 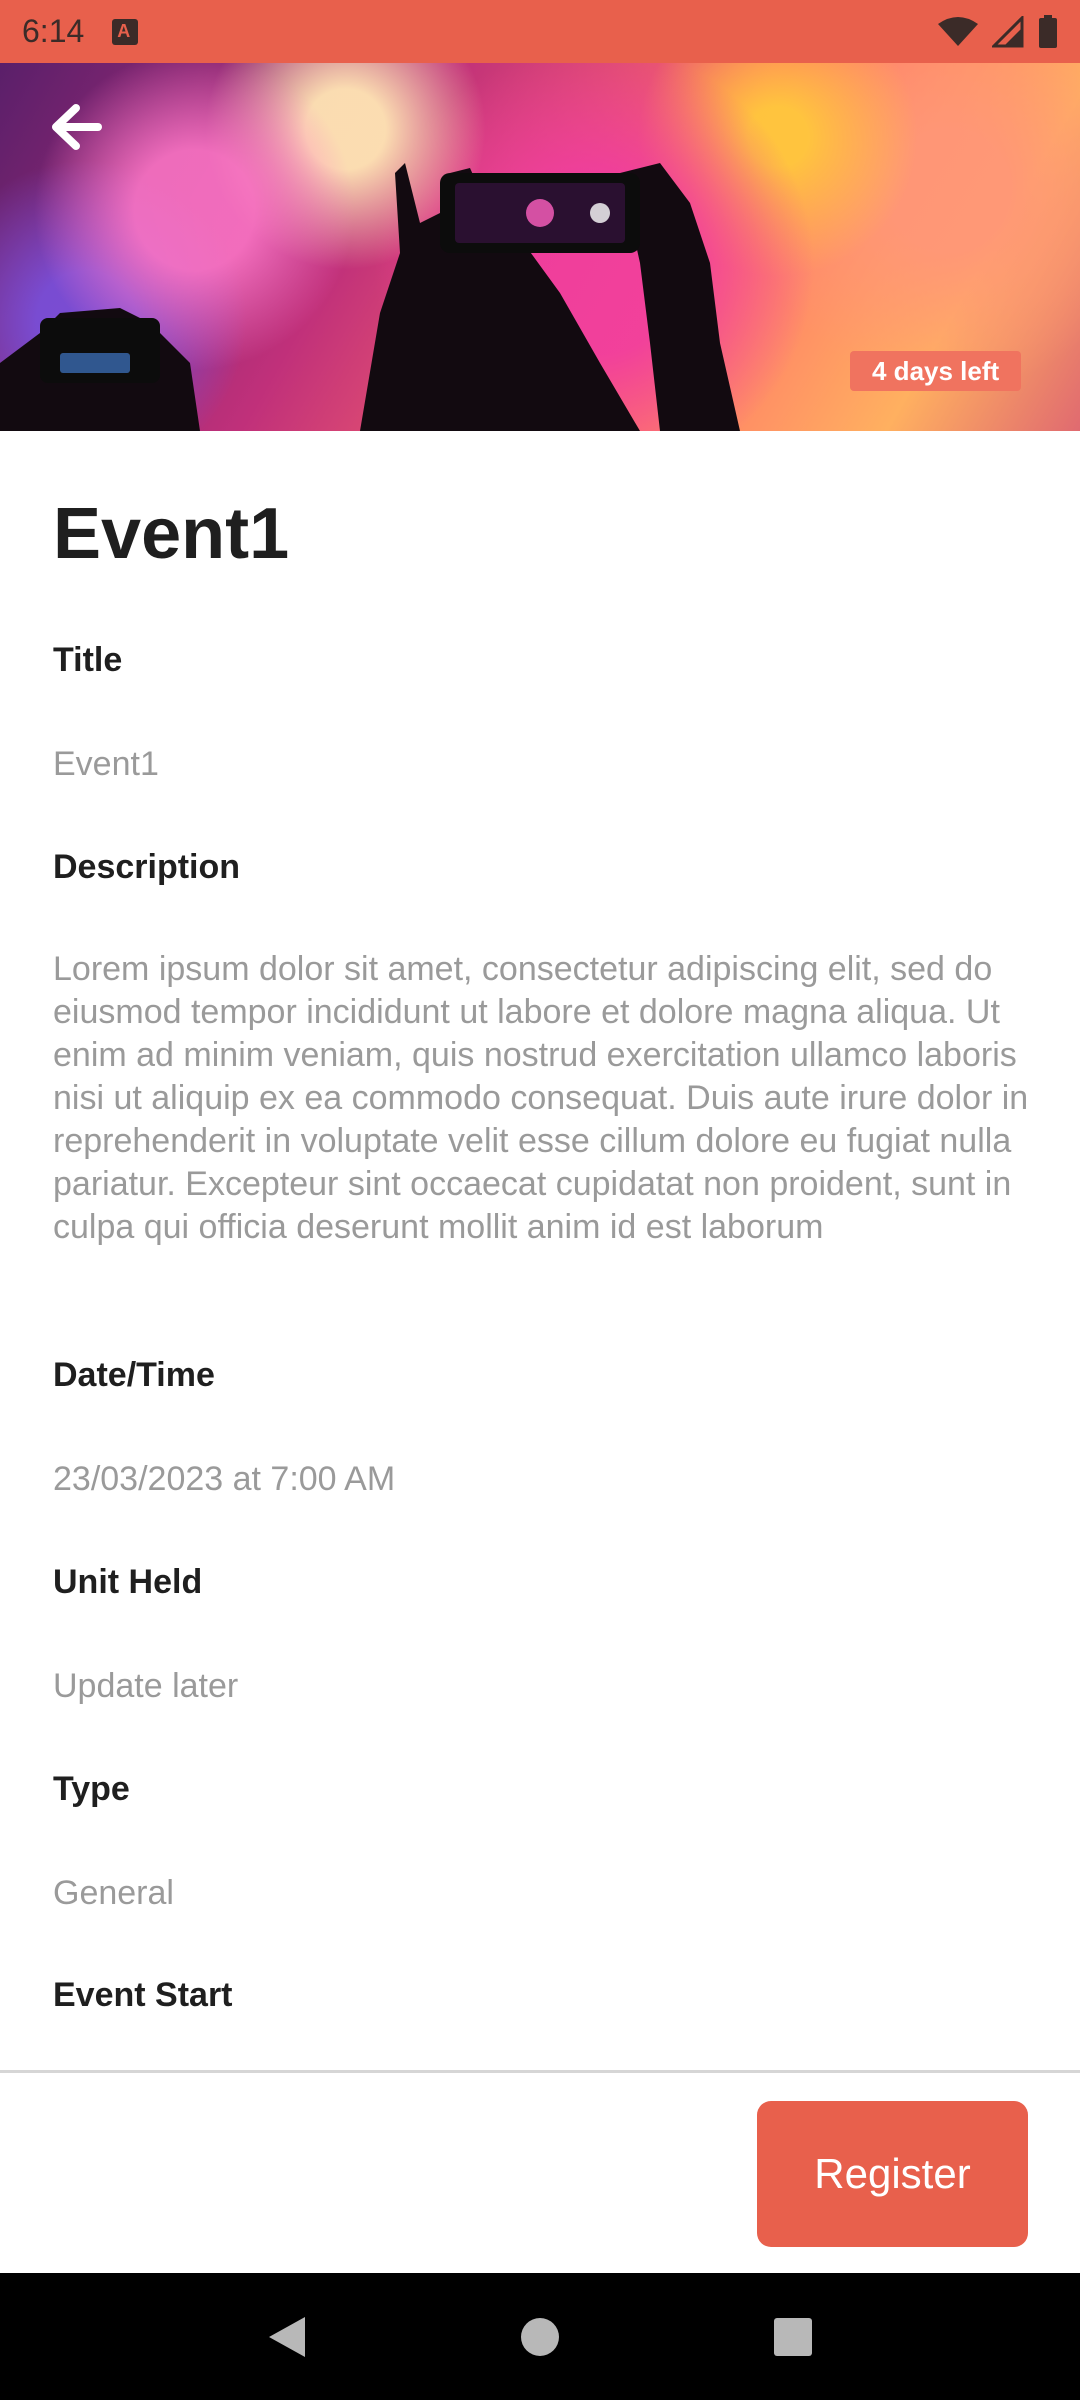 I want to click on status-icons, so click(x=998, y=31).